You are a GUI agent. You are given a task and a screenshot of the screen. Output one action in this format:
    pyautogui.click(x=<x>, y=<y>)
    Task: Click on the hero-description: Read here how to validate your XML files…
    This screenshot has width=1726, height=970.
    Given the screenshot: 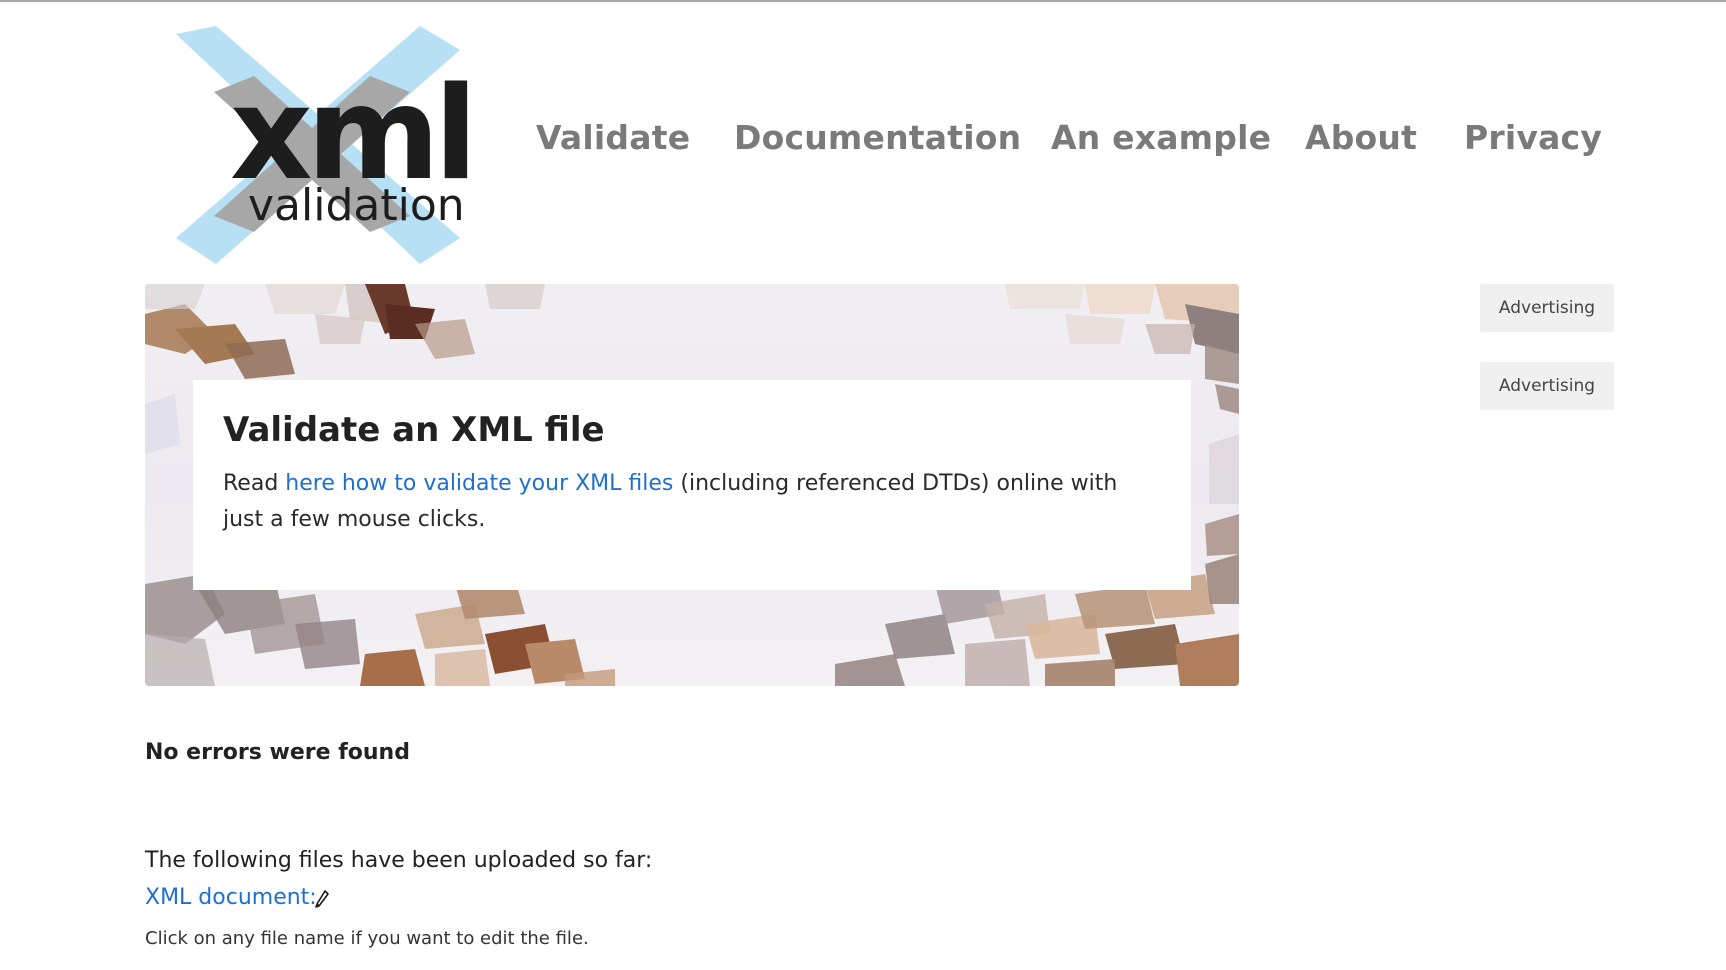 What is the action you would take?
    pyautogui.click(x=688, y=502)
    